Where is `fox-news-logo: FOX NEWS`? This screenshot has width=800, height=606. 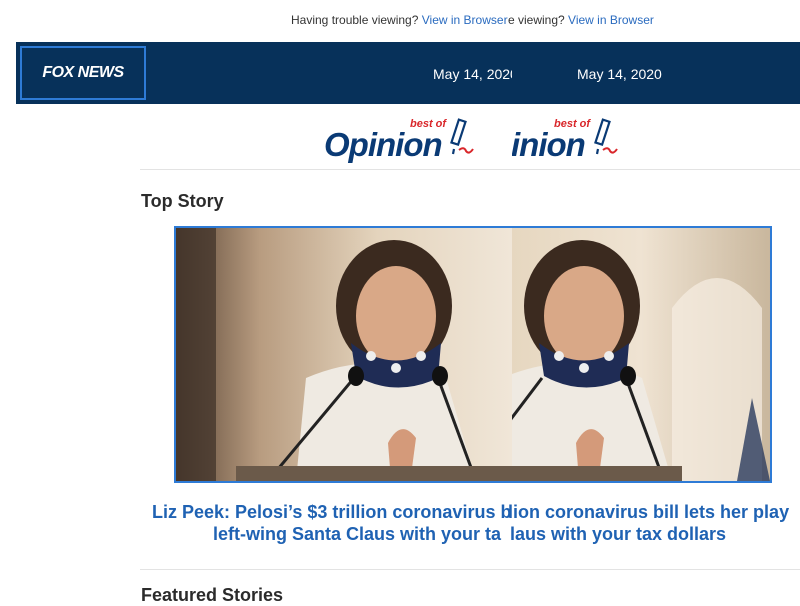 fox-news-logo: FOX NEWS is located at coordinates (83, 73).